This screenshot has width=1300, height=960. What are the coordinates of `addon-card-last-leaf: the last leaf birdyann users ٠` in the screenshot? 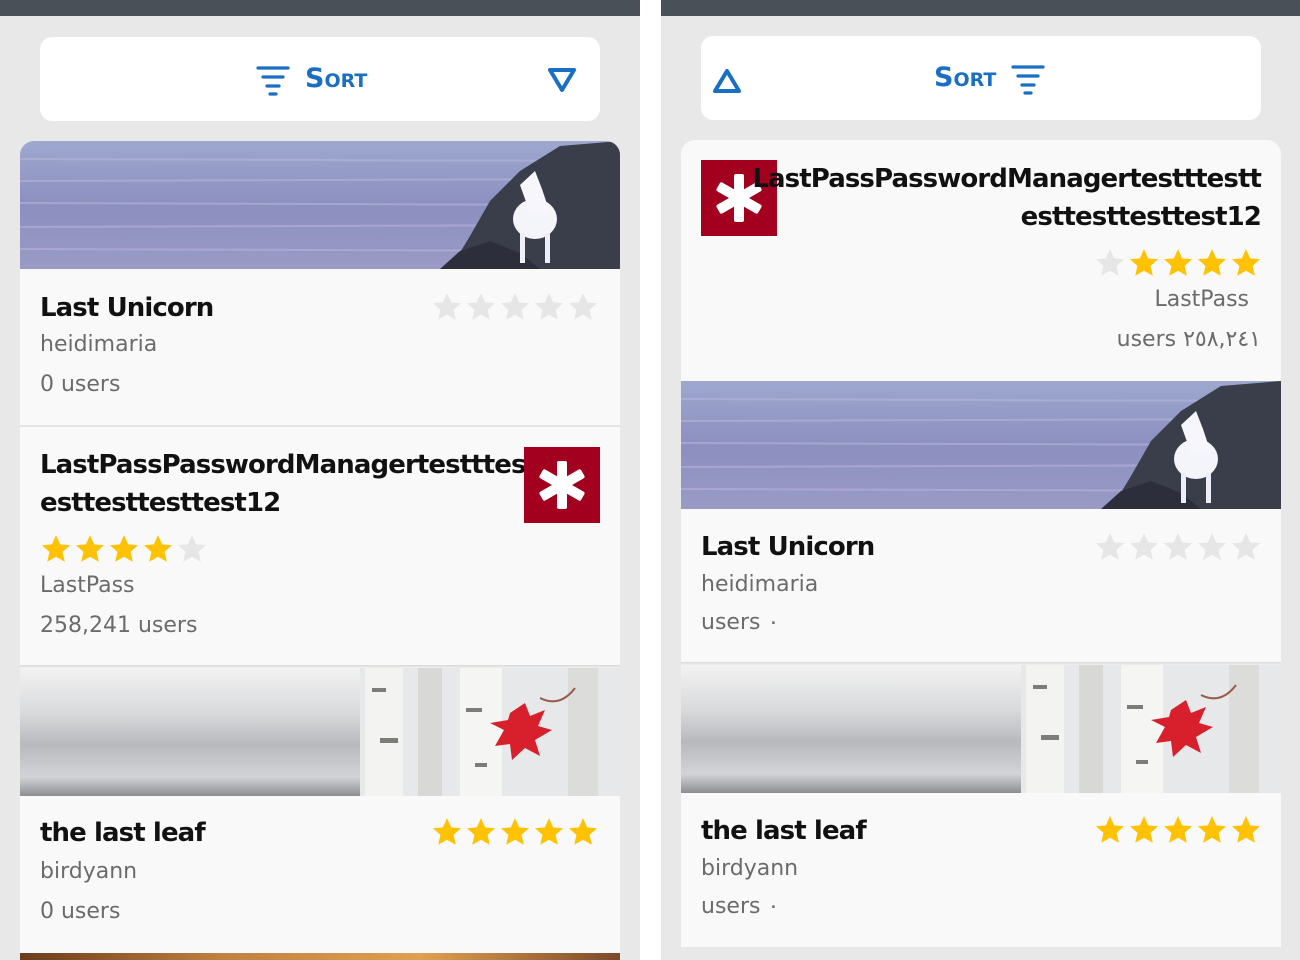 It's located at (981, 806).